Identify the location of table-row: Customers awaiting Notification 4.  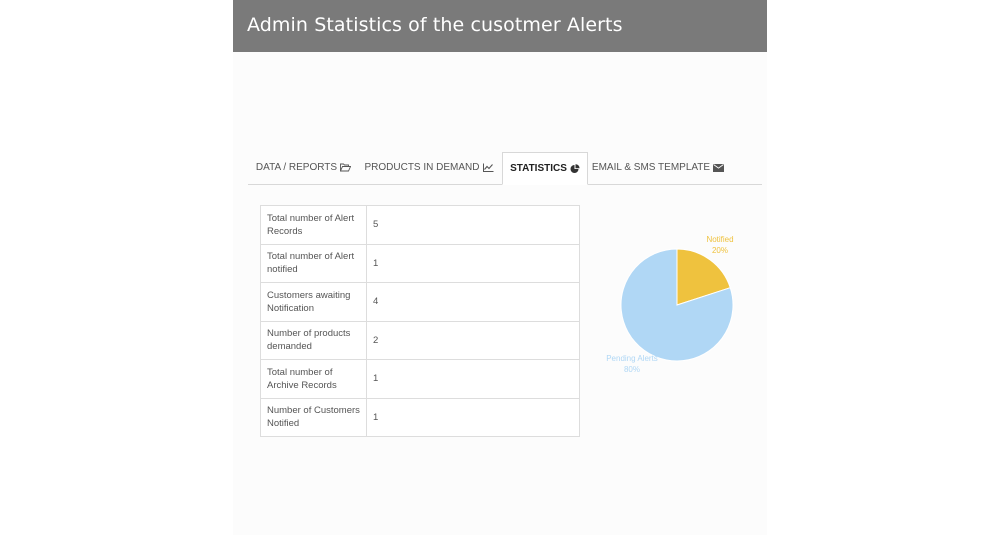
(420, 302).